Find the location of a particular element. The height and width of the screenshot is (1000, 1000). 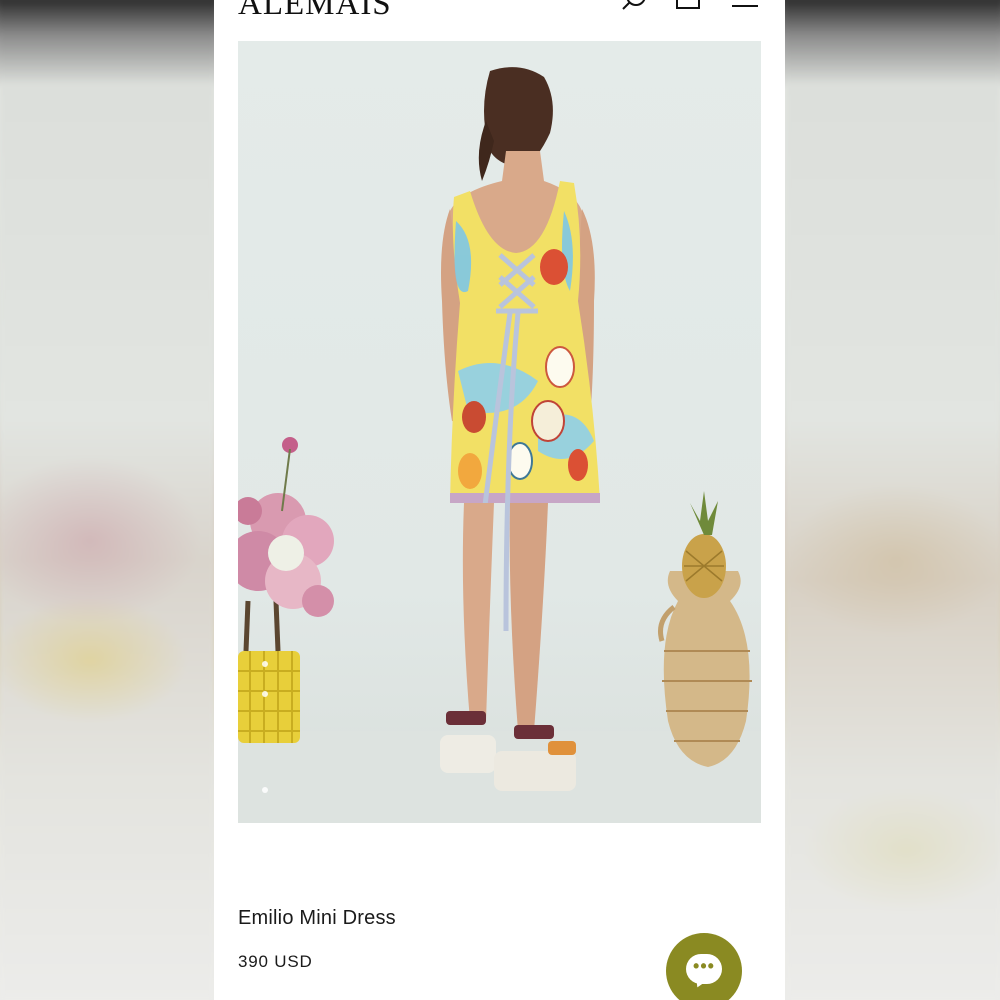

cart-button is located at coordinates (689, 9).